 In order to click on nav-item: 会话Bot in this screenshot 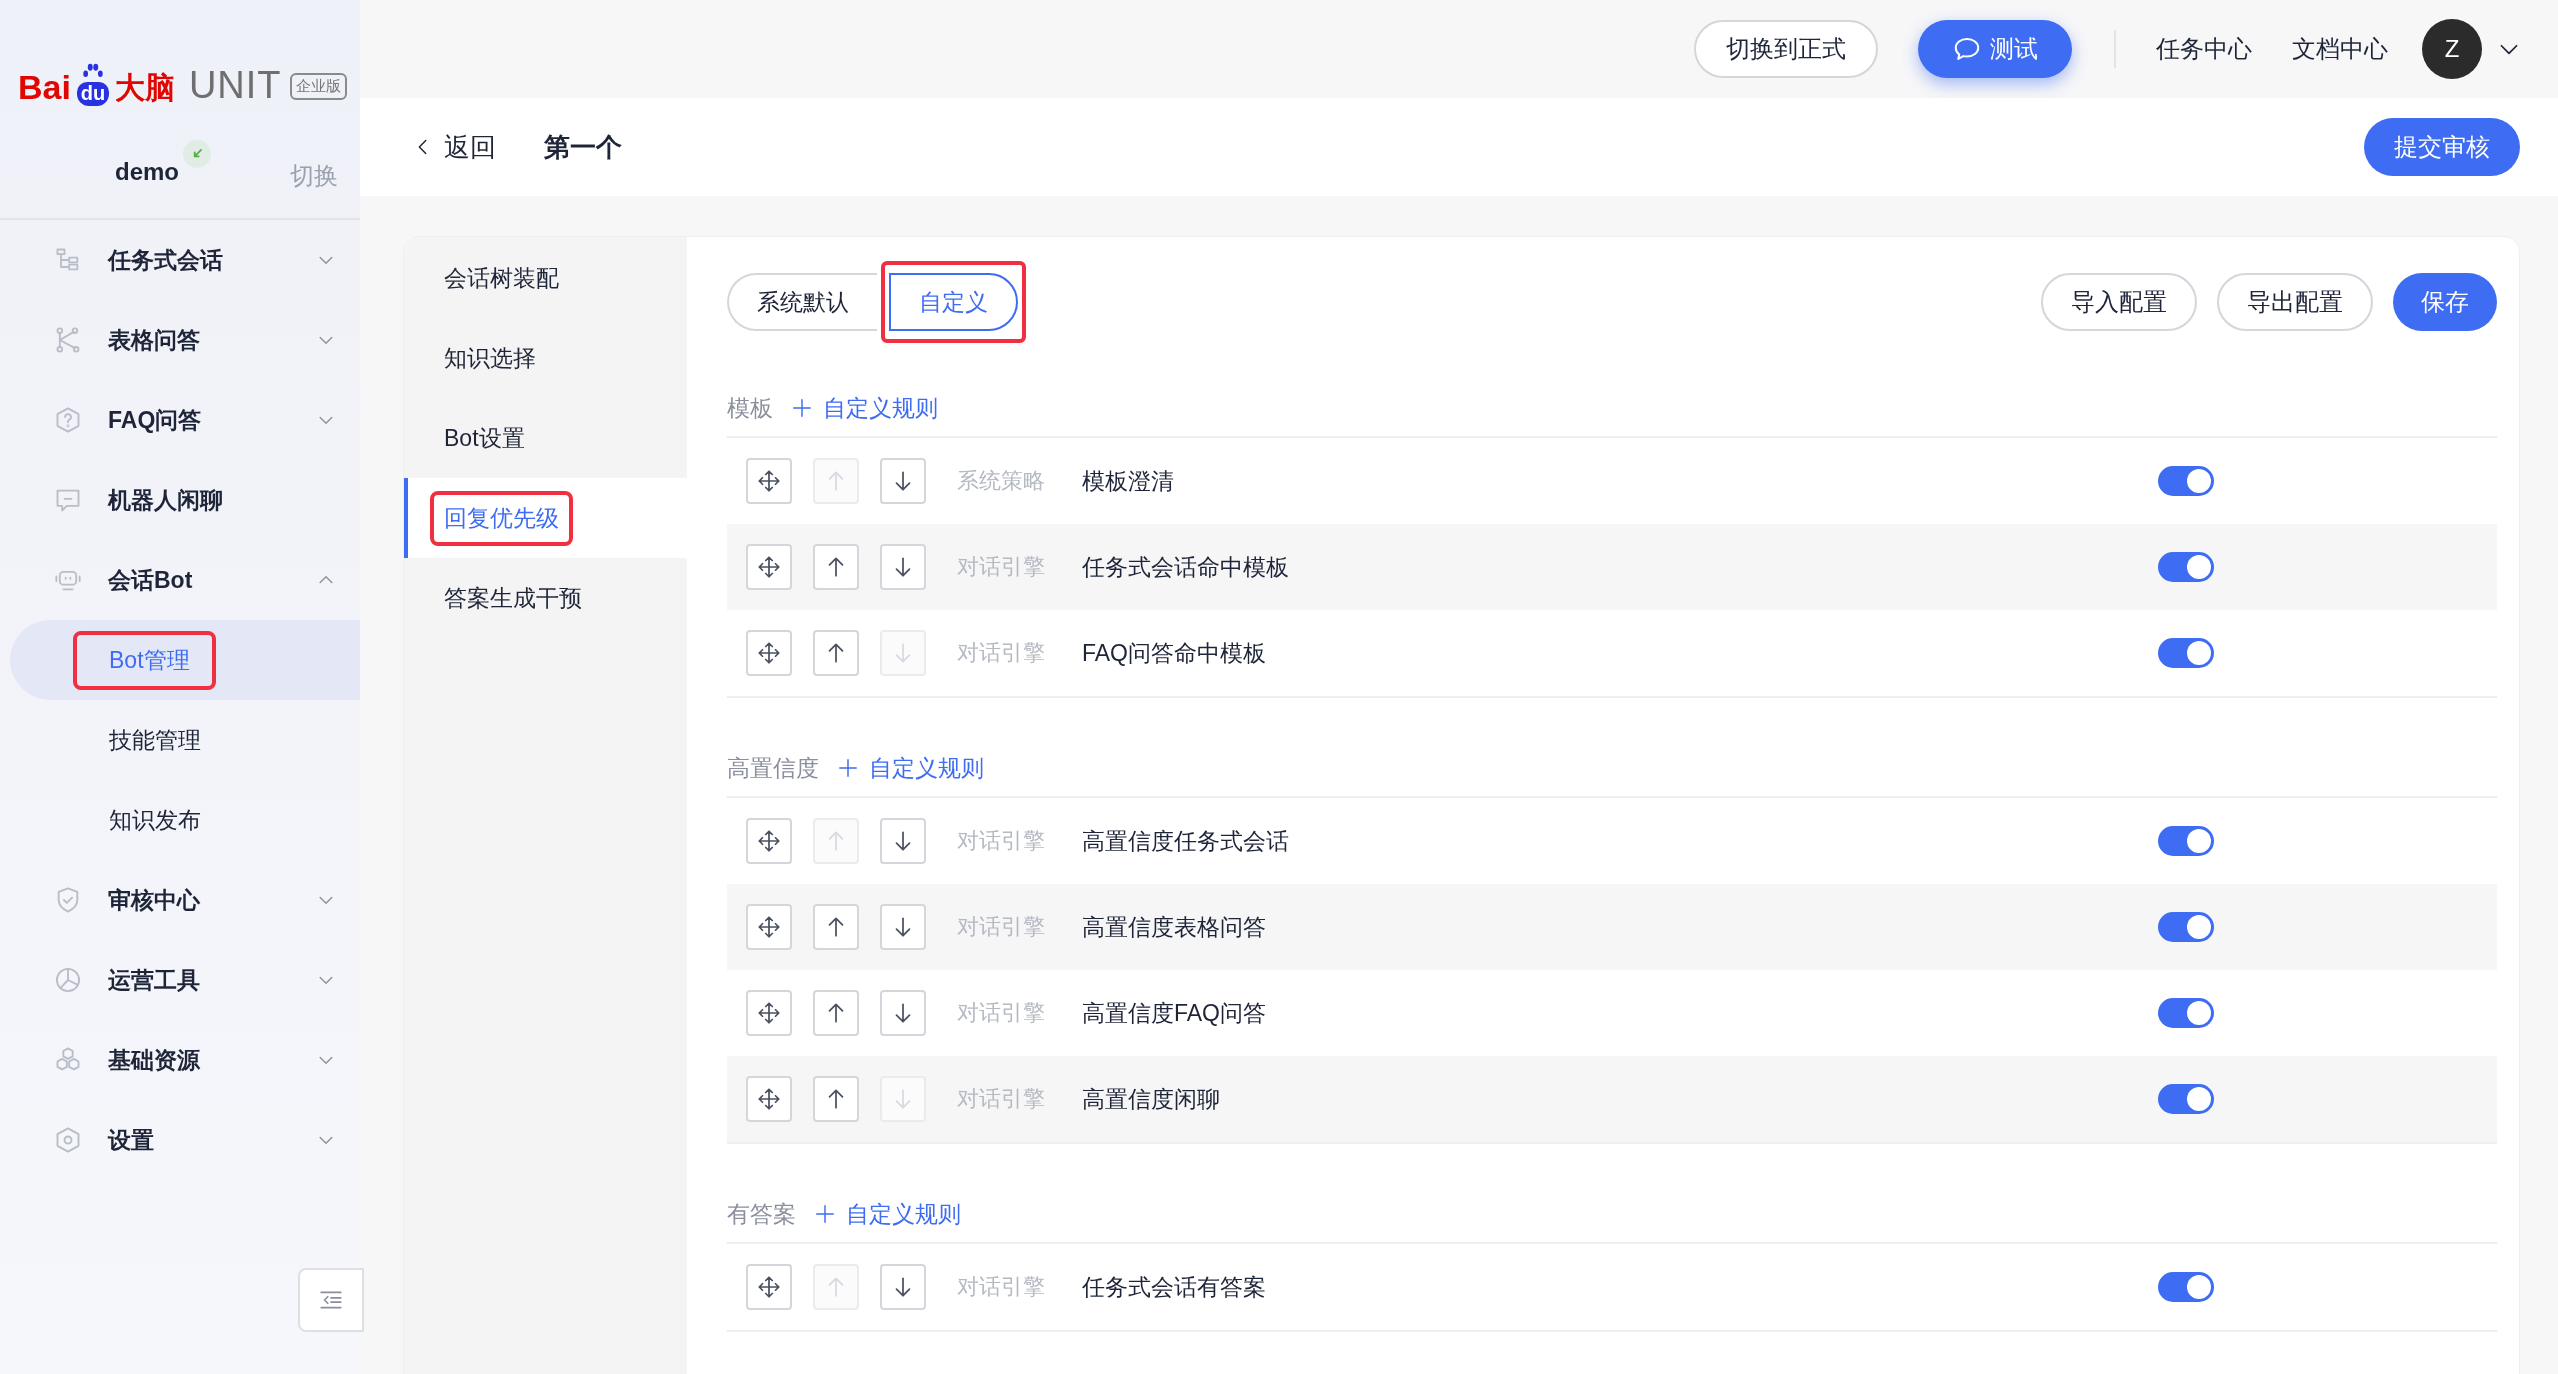, I will do `click(180, 580)`.